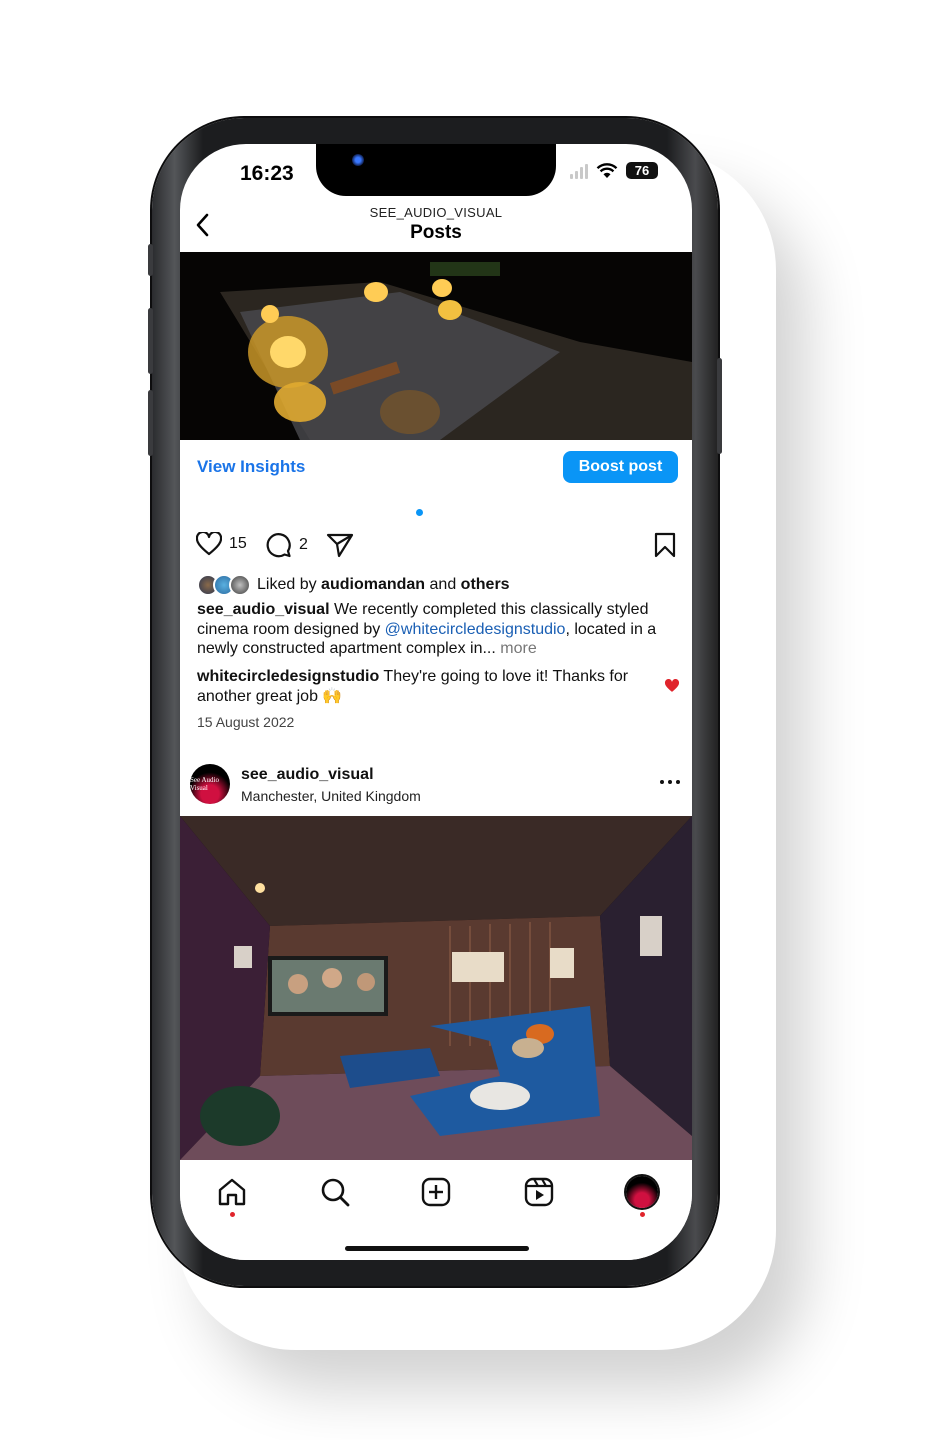  Describe the element at coordinates (642, 1214) in the screenshot. I see `profile-notification-dot` at that location.